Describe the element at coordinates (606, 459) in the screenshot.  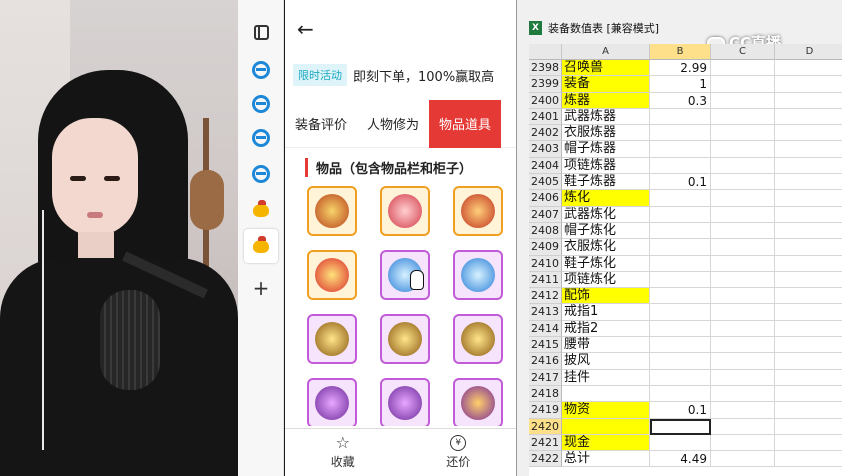
I see `cell-a: 总计` at that location.